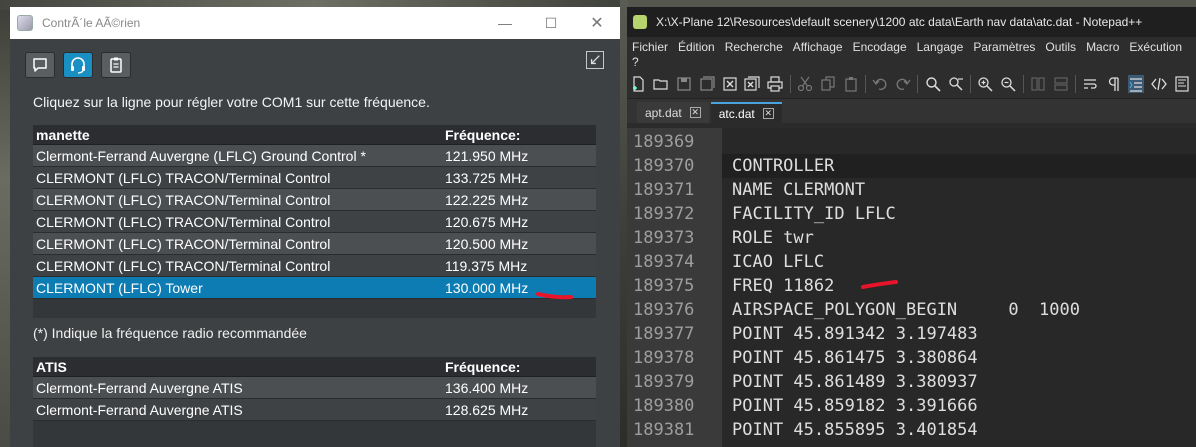 The width and height of the screenshot is (1196, 447). What do you see at coordinates (903, 84) in the screenshot?
I see `redo-button` at bounding box center [903, 84].